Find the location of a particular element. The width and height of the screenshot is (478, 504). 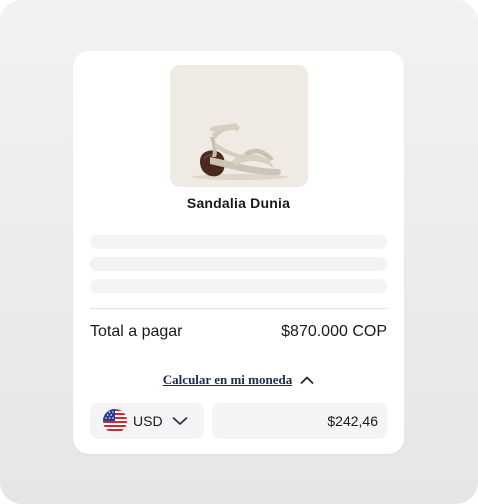

calculate-in-my-currency-link: Calcular en mi moneda is located at coordinates (227, 380).